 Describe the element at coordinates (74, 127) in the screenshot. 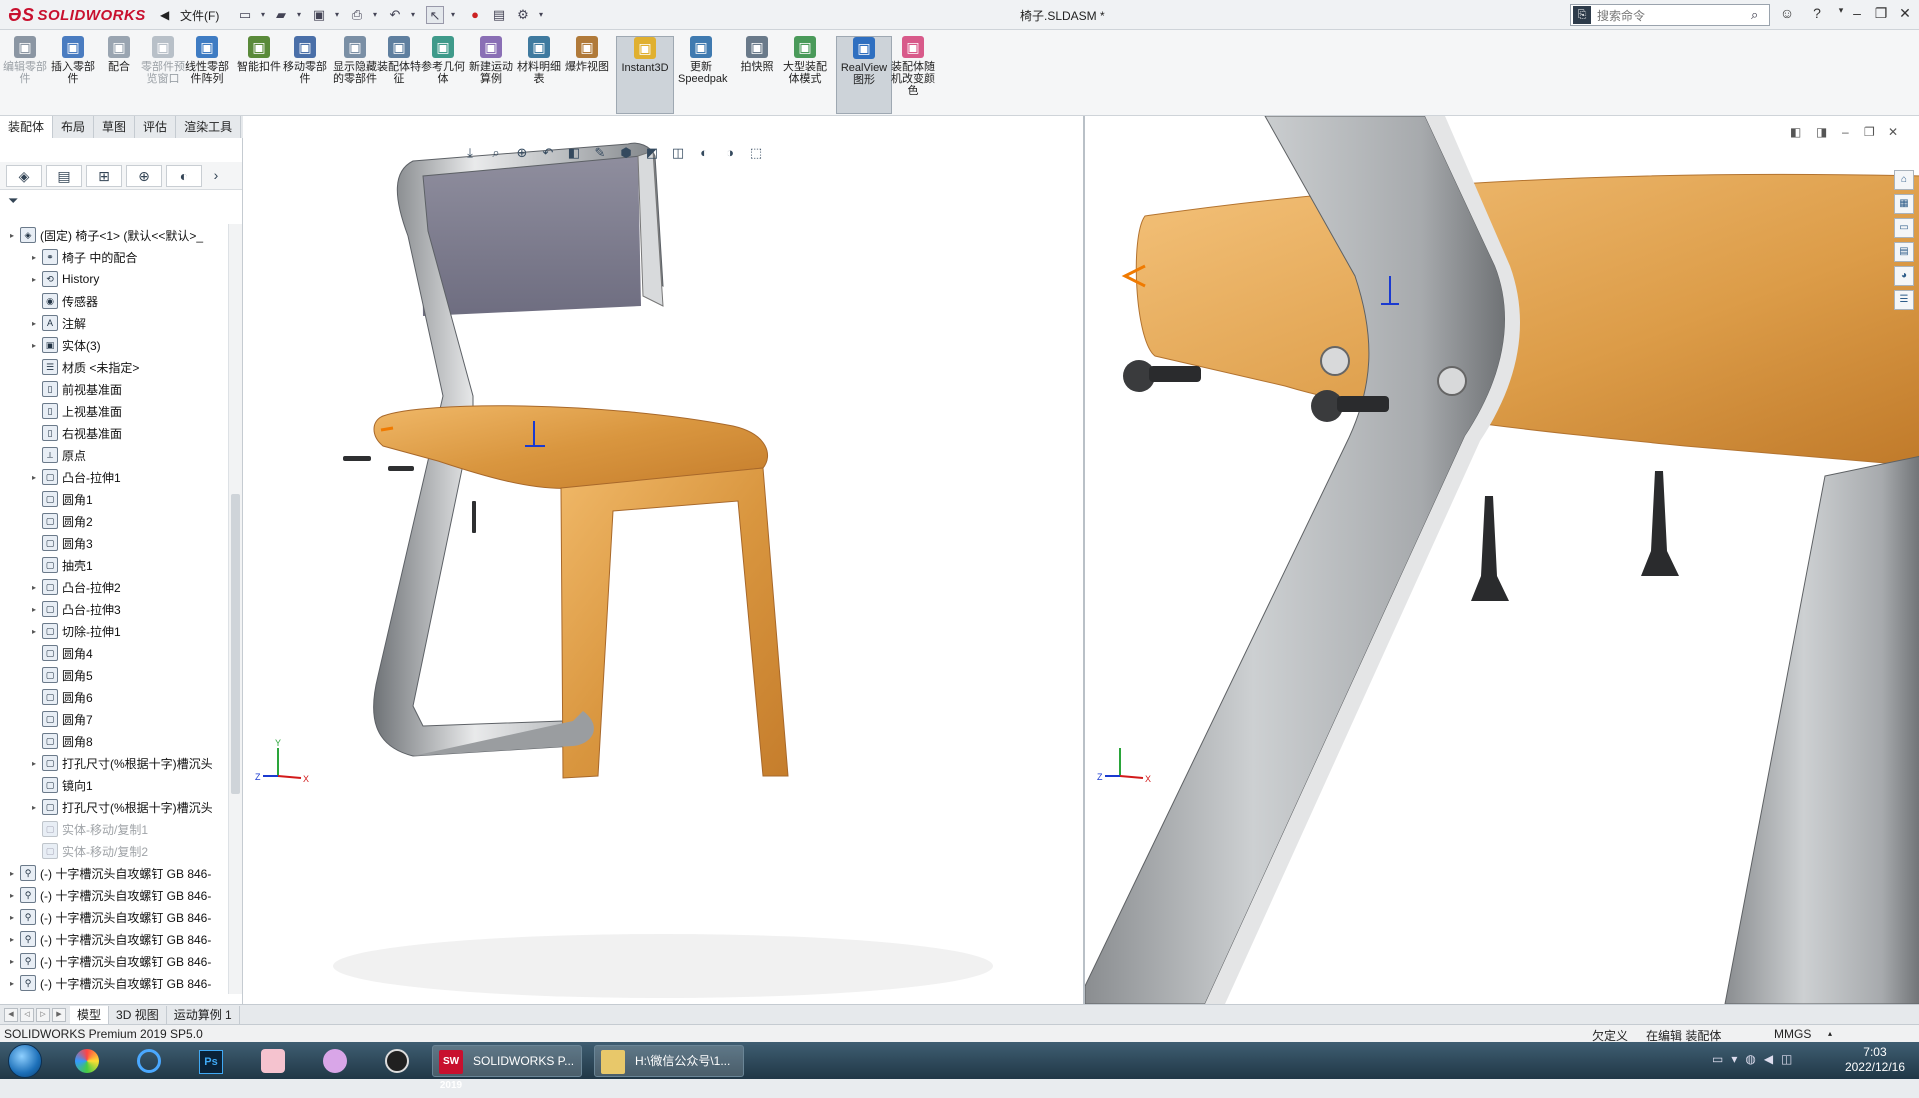

I see `tab-1: 布局` at that location.